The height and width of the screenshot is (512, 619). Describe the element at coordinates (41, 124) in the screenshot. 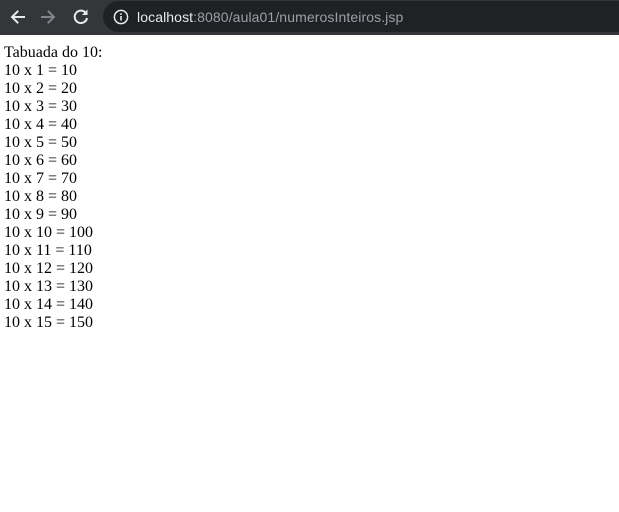

I see `table-row: 10 x 4 = 40` at that location.